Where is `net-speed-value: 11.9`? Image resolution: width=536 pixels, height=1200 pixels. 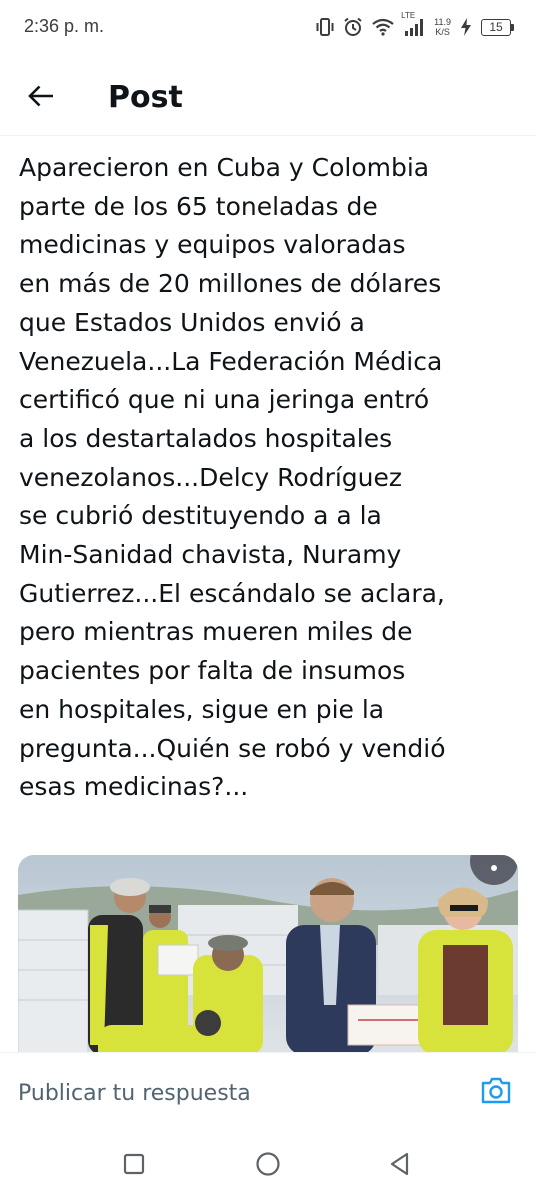 net-speed-value: 11.9 is located at coordinates (442, 22).